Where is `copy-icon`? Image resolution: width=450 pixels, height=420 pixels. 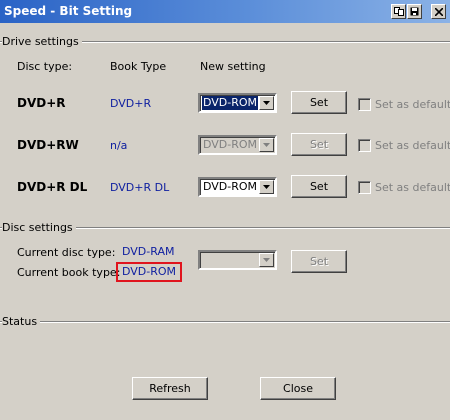
copy-icon is located at coordinates (398, 11).